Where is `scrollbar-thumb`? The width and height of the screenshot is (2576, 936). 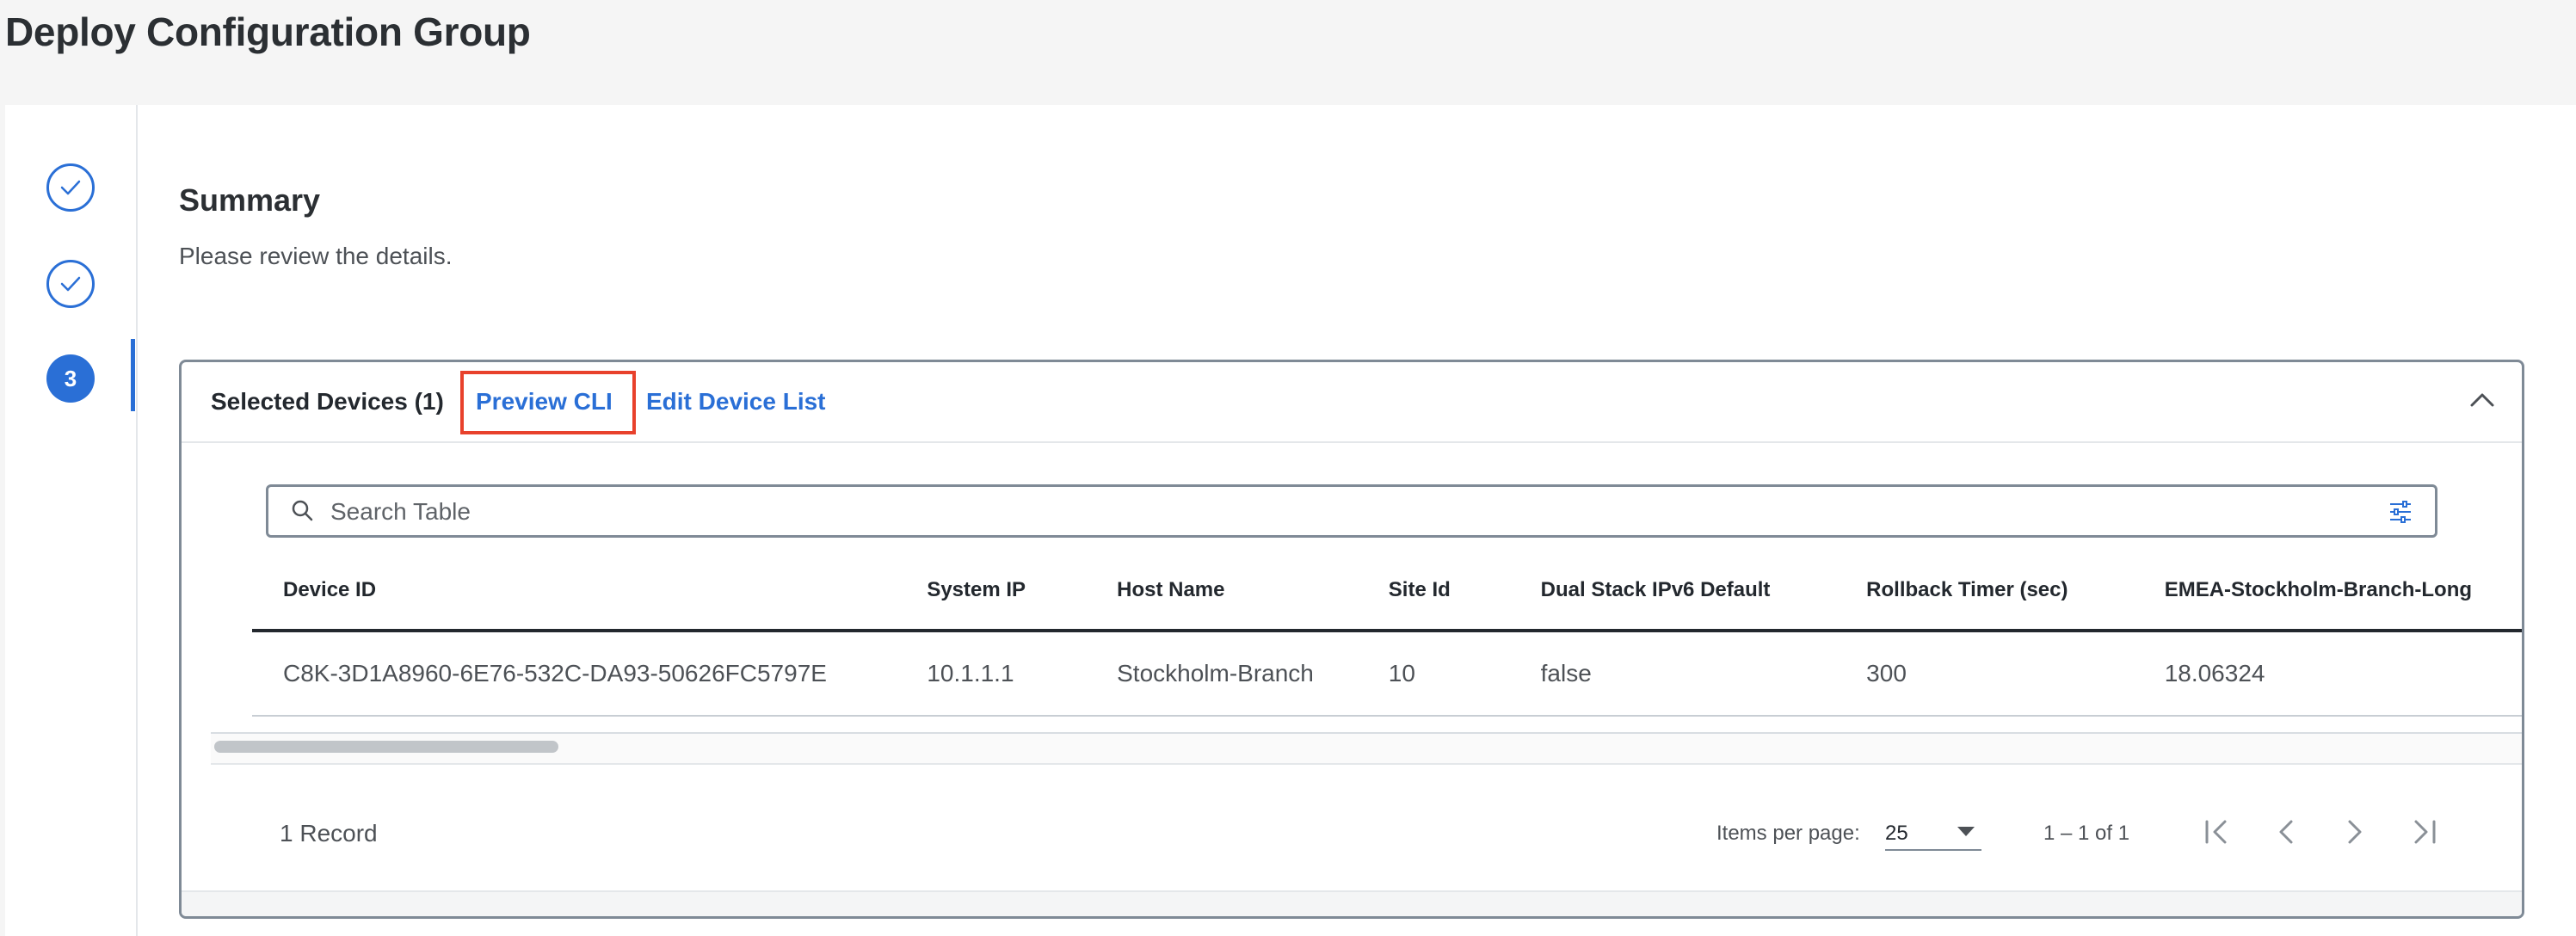
scrollbar-thumb is located at coordinates (386, 747).